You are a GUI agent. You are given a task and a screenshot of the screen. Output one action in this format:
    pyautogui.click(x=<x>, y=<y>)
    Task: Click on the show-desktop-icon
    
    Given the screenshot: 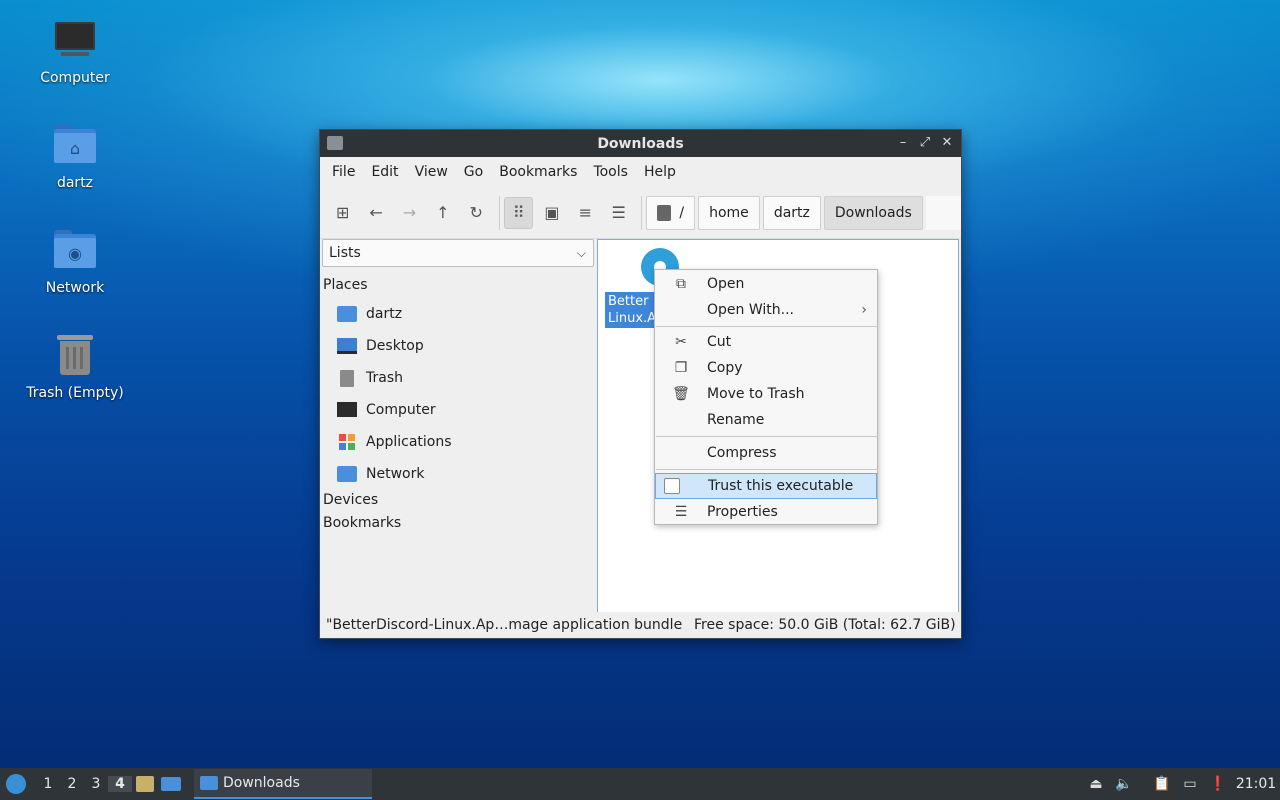 What is the action you would take?
    pyautogui.click(x=171, y=784)
    